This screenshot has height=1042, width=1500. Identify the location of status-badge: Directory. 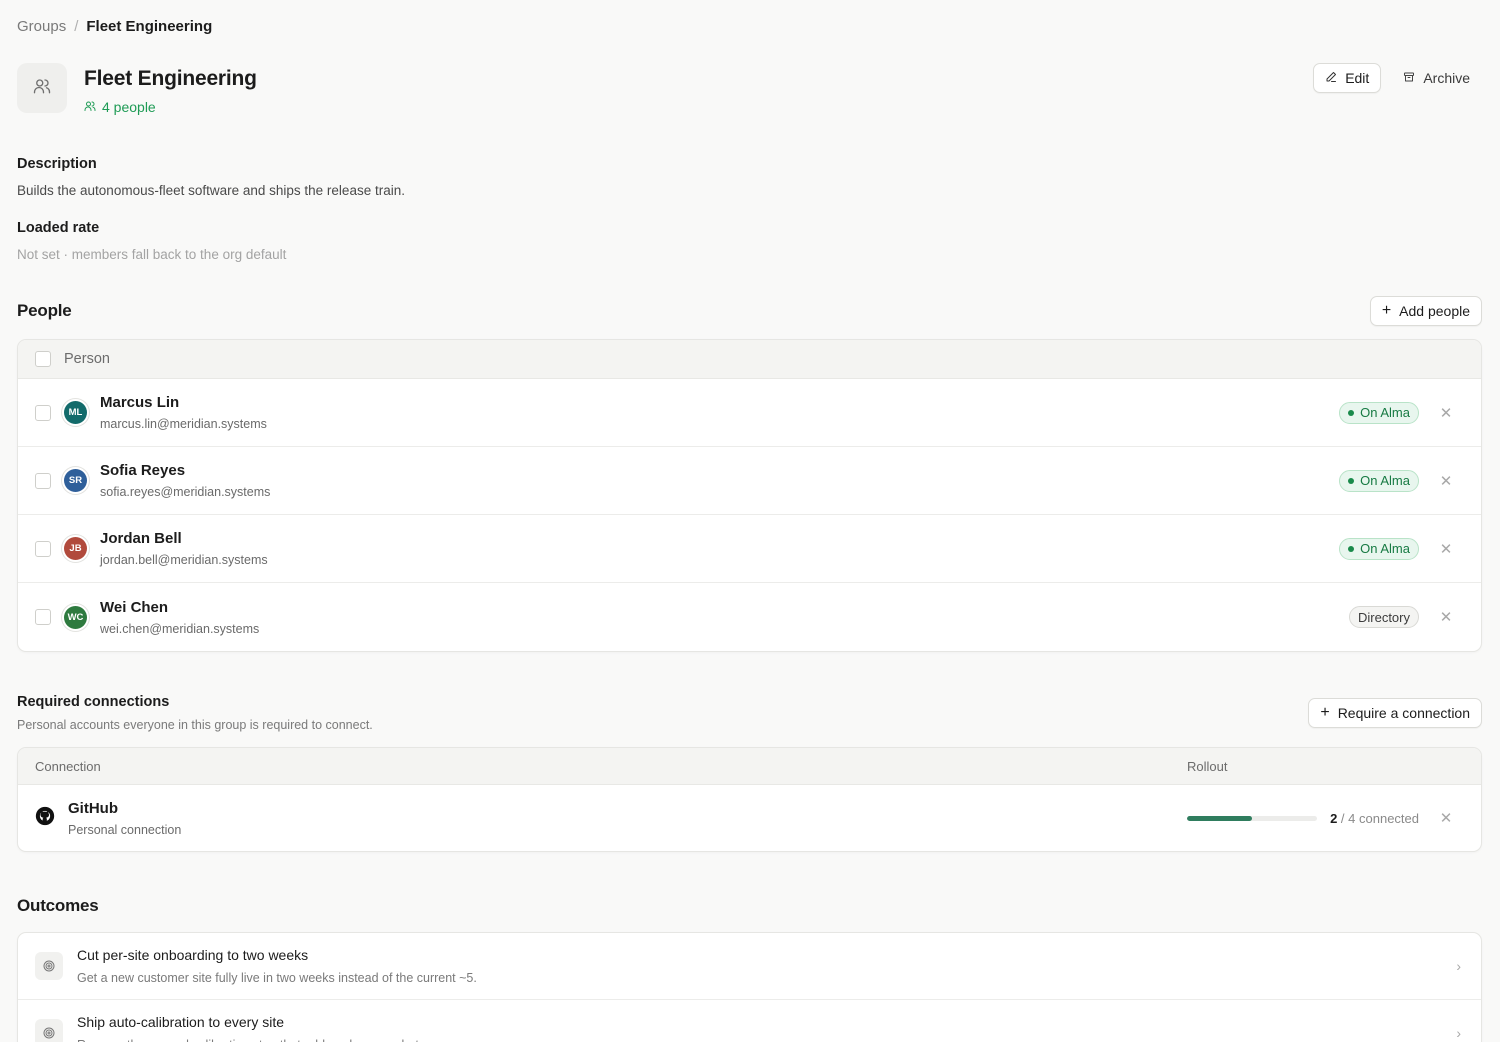
(1383, 617).